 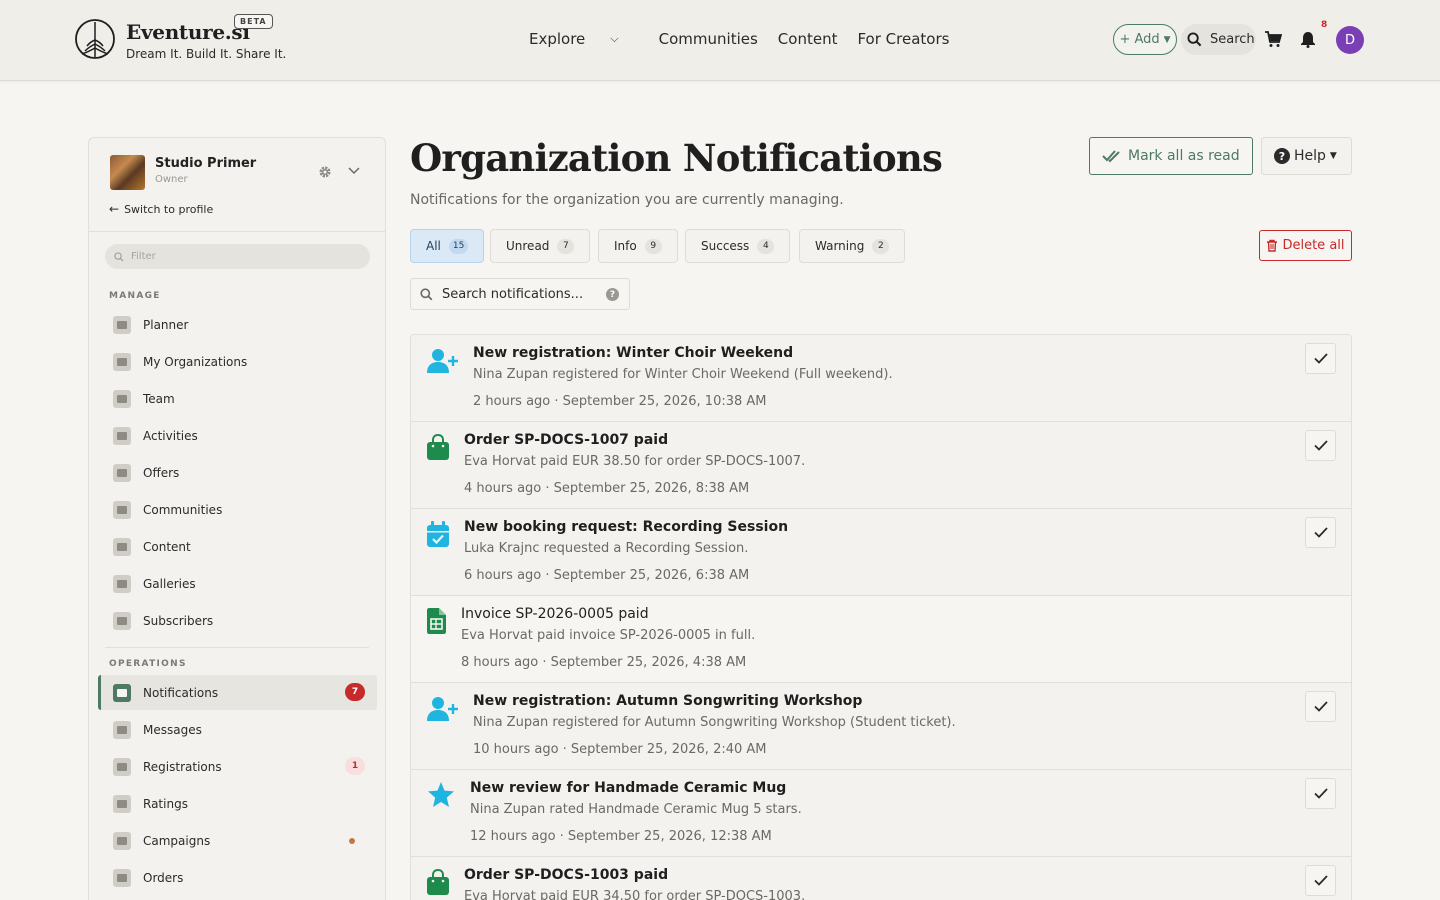 What do you see at coordinates (188, 32) in the screenshot?
I see `brand-name: Eventure.si` at bounding box center [188, 32].